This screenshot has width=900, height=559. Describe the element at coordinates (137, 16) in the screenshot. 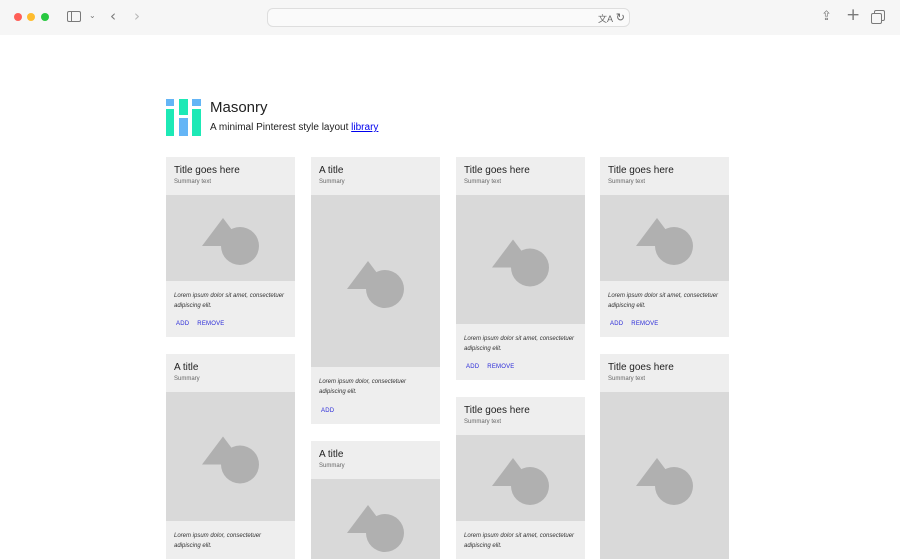

I see `forward-arrow-icon: ›` at that location.